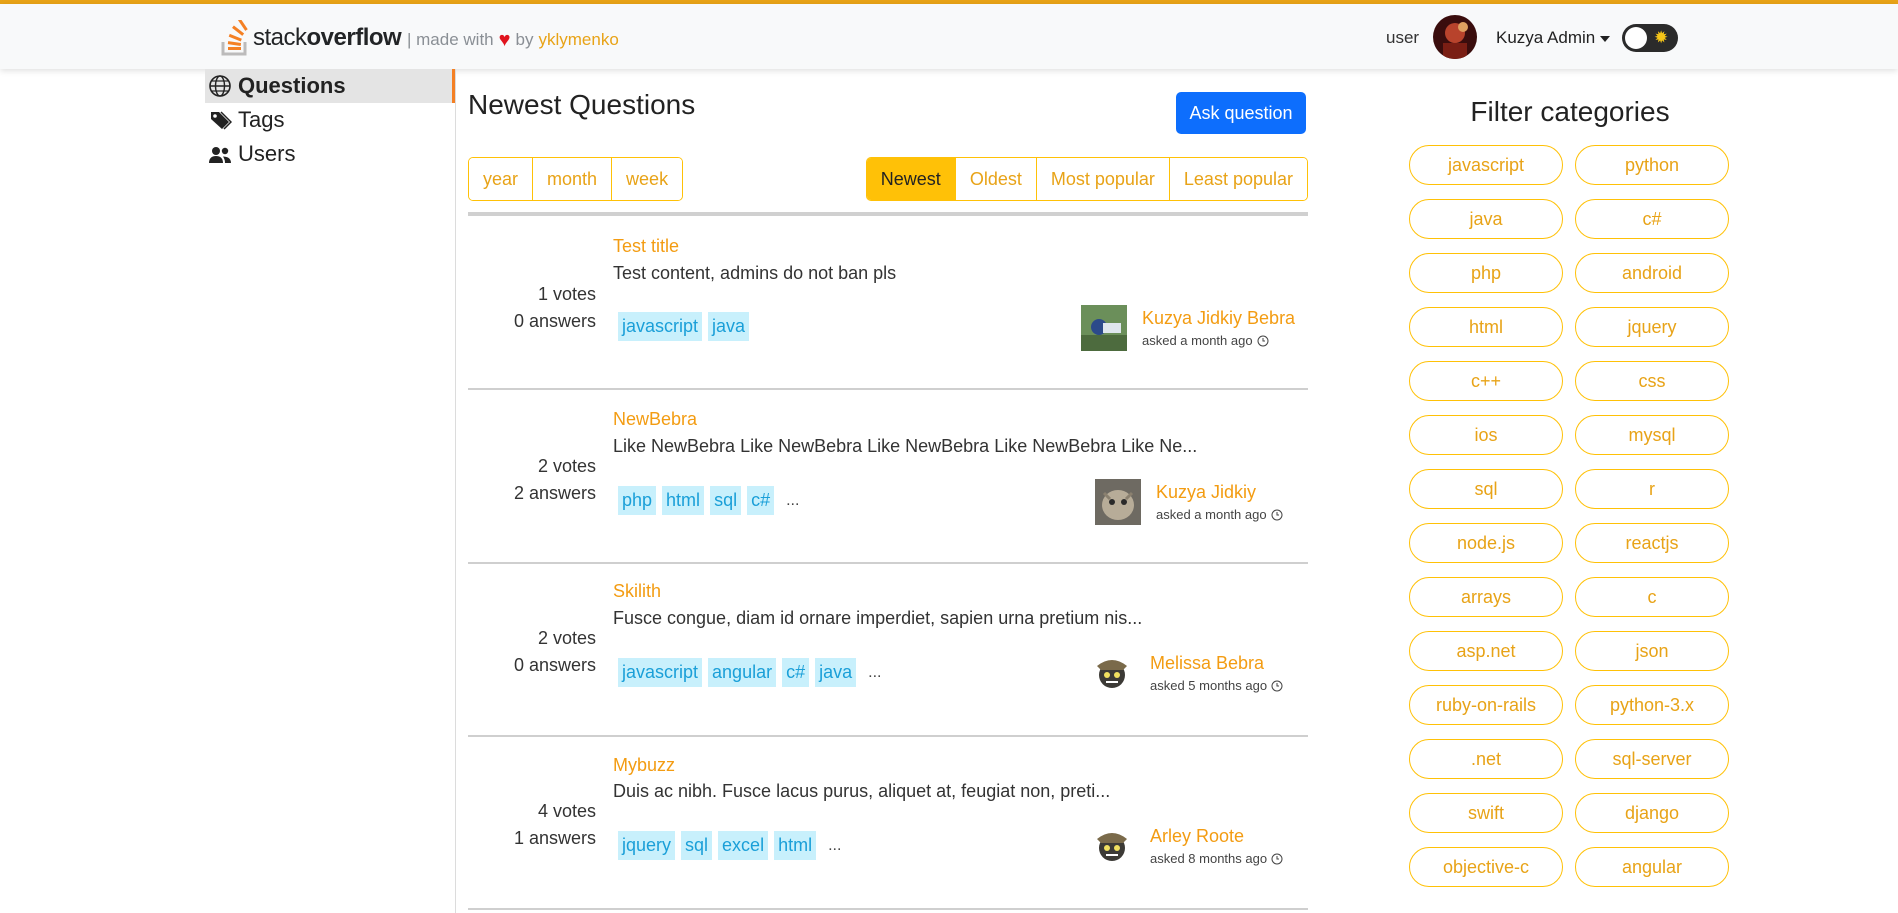 Image resolution: width=1898 pixels, height=913 pixels. I want to click on category-button: c, so click(1652, 597).